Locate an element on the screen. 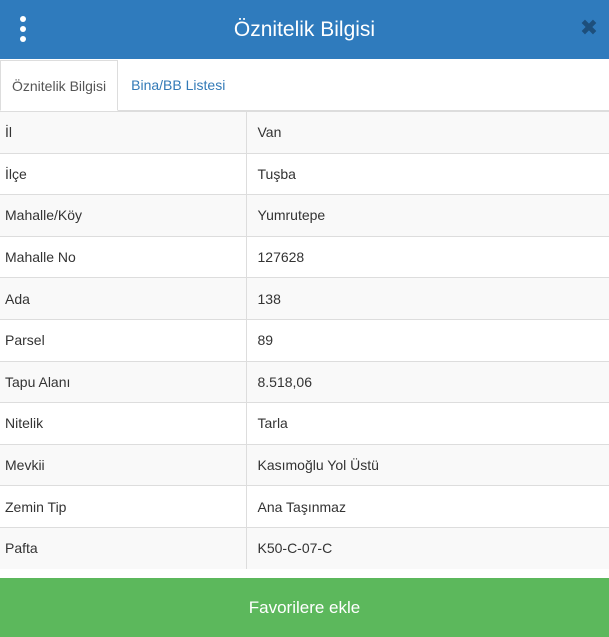 The image size is (609, 637). add-to-favorites-button: Favorilere ekle is located at coordinates (304, 607).